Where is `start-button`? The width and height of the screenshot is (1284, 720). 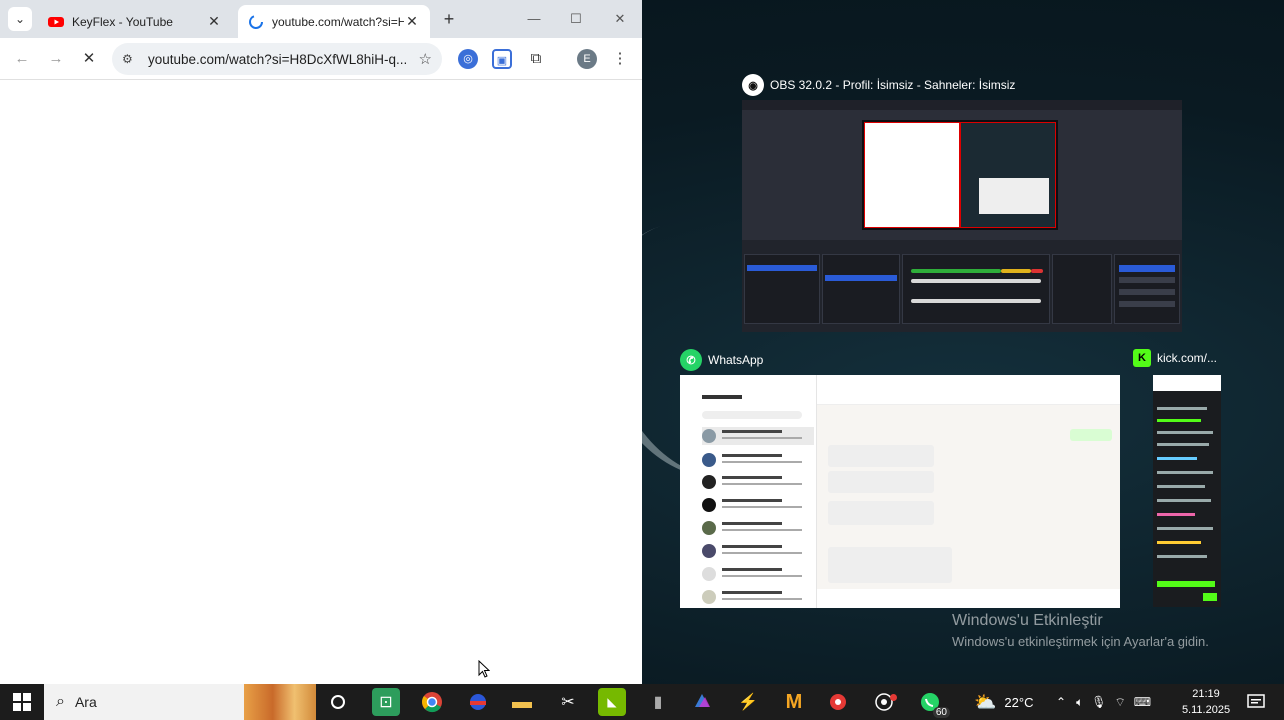 start-button is located at coordinates (22, 702).